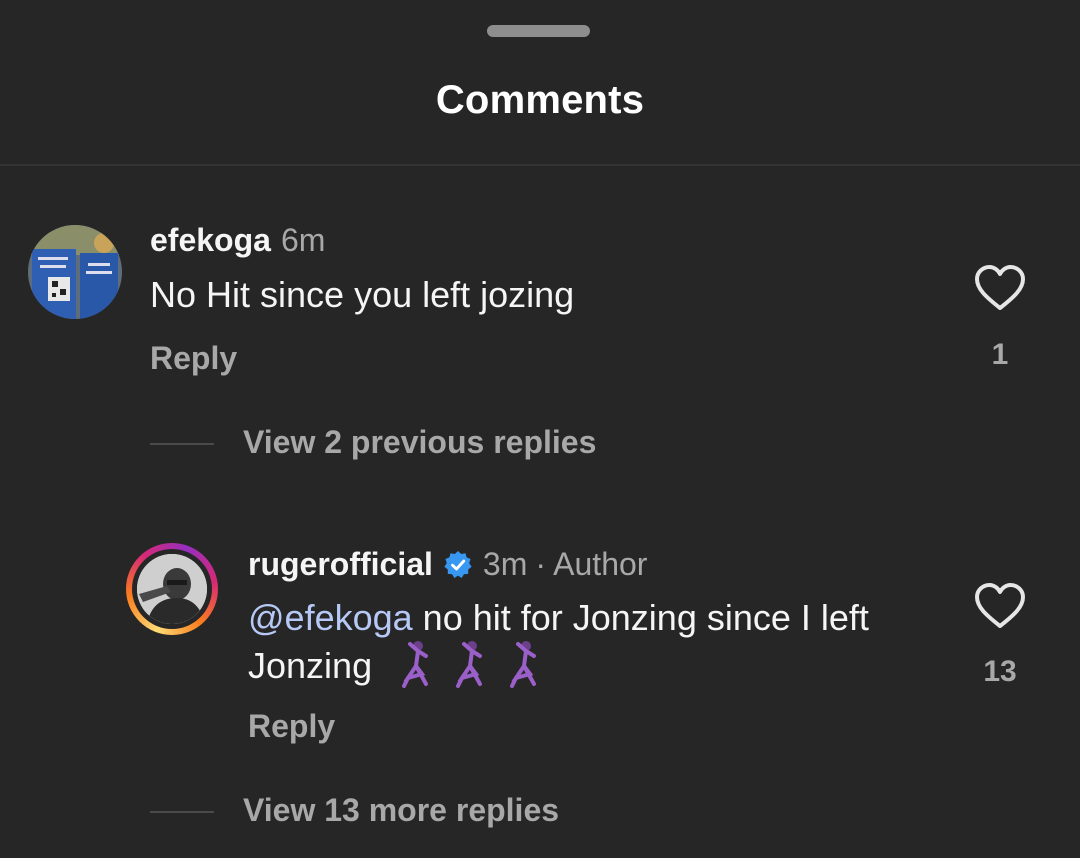 Image resolution: width=1080 pixels, height=858 pixels. Describe the element at coordinates (458, 565) in the screenshot. I see `verified-badge-icon` at that location.